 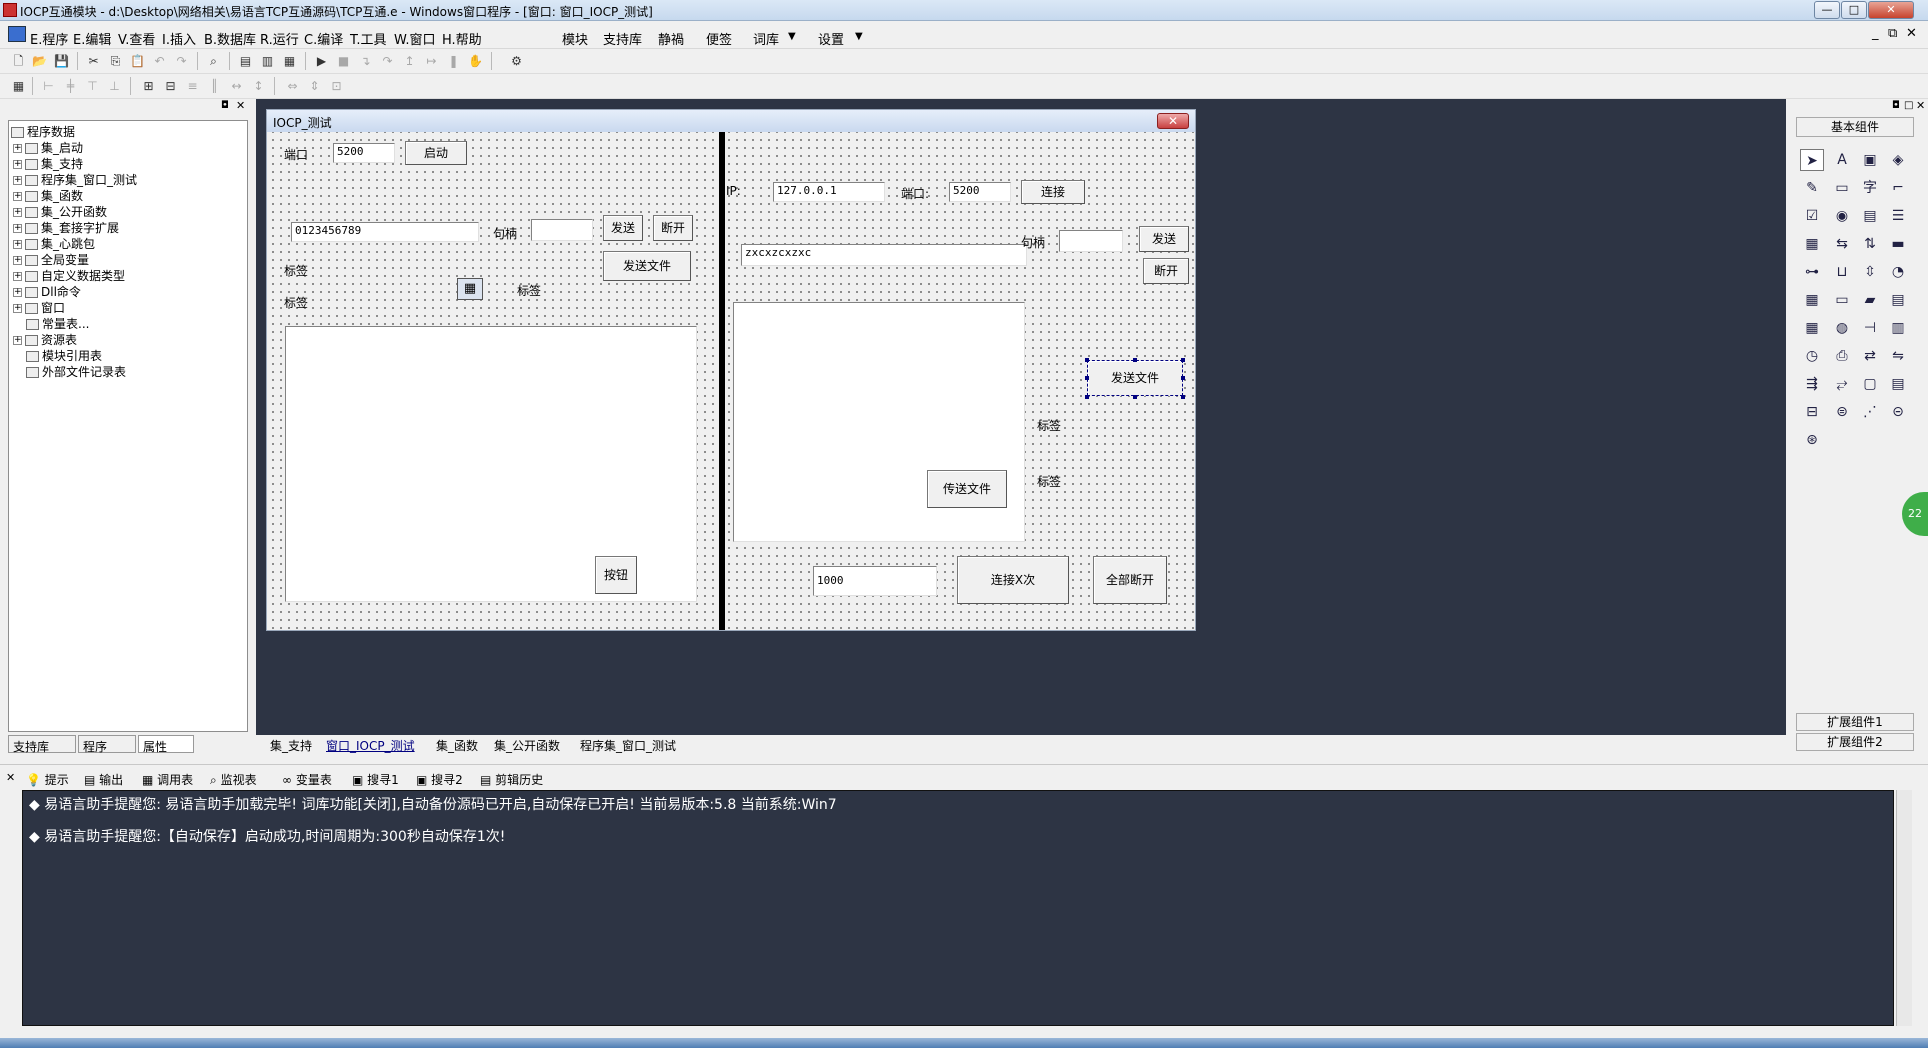 I want to click on client-port-input: 5200, so click(x=980, y=192).